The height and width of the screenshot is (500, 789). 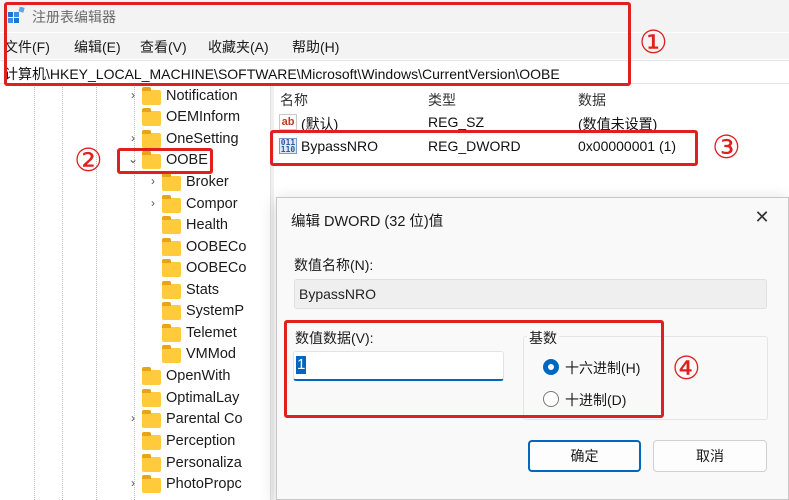 I want to click on dialog-title: 编辑 DWORD (32 位)值, so click(x=367, y=222).